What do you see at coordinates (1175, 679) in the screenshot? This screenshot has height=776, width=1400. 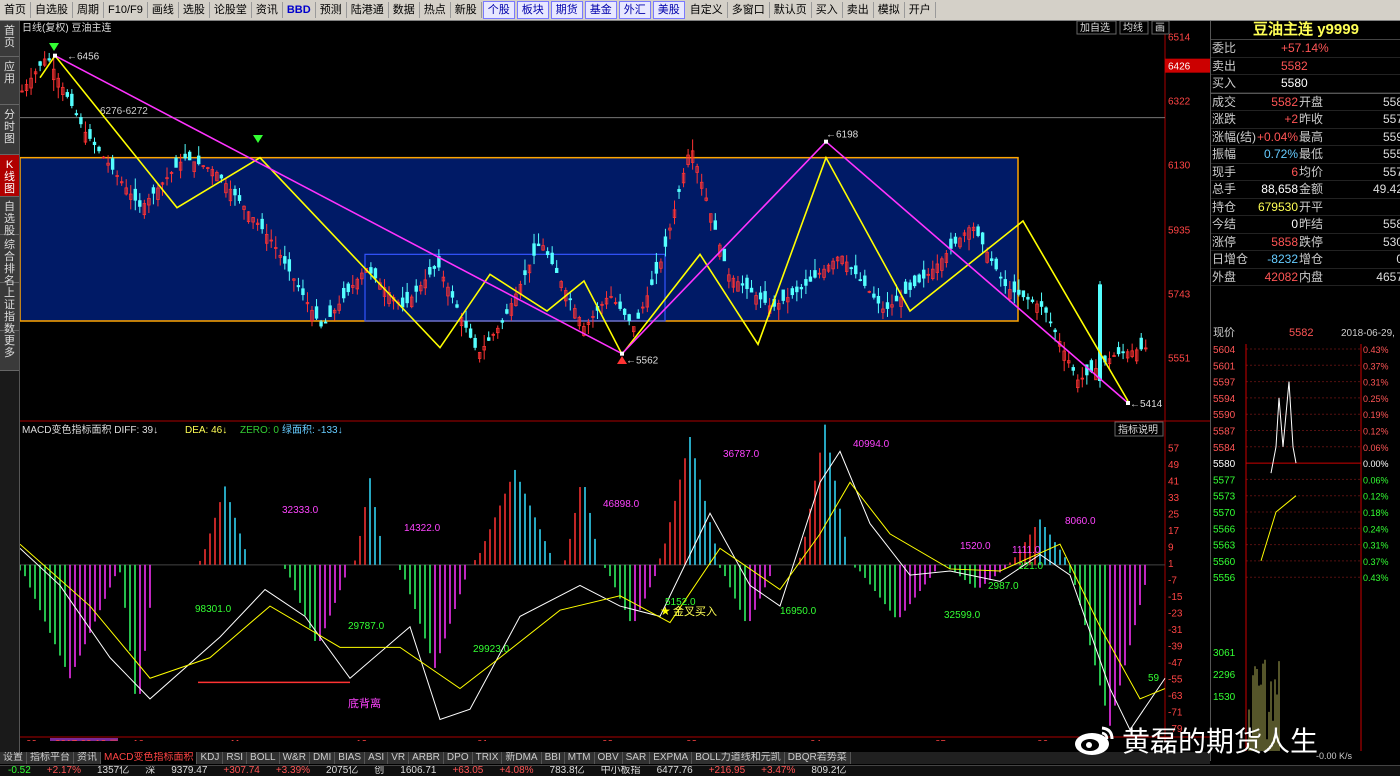 I see `macd-tick-14: -55` at bounding box center [1175, 679].